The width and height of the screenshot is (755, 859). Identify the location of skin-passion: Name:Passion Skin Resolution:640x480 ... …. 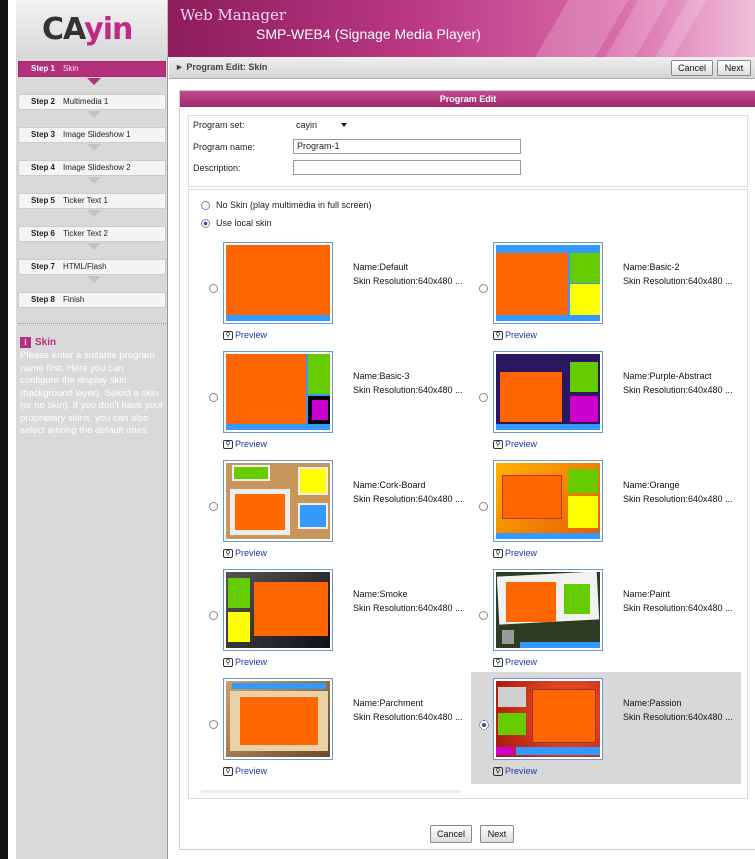
(606, 728).